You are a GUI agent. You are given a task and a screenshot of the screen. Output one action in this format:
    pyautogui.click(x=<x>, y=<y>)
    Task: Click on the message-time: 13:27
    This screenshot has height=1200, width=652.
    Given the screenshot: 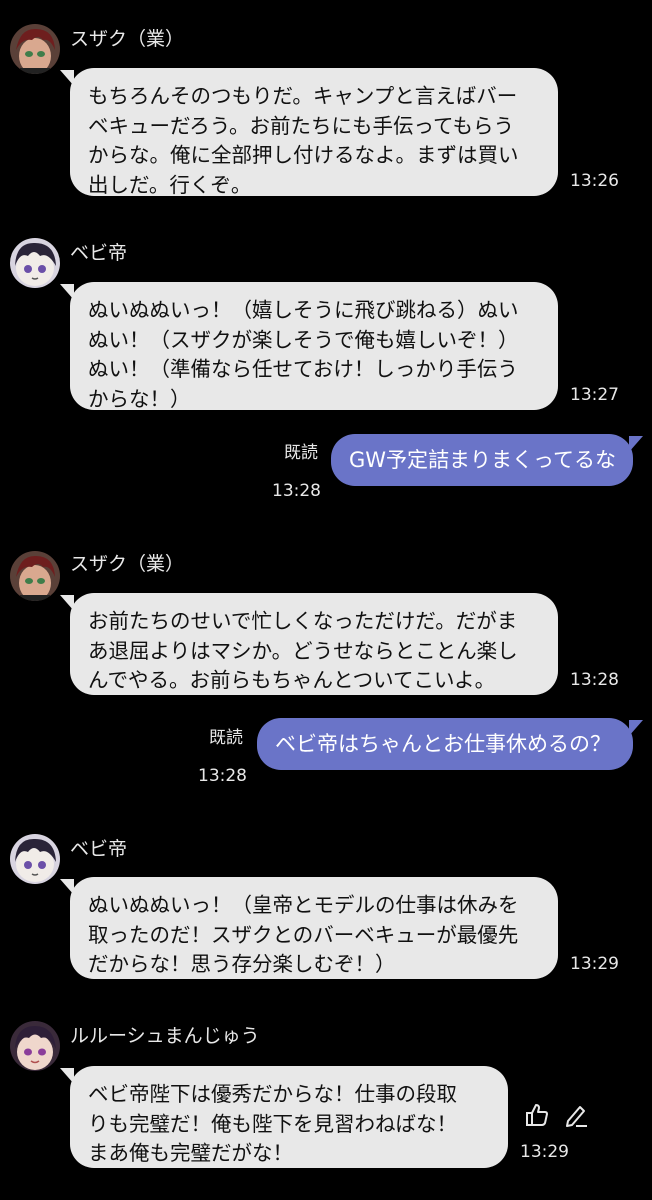 What is the action you would take?
    pyautogui.click(x=594, y=395)
    